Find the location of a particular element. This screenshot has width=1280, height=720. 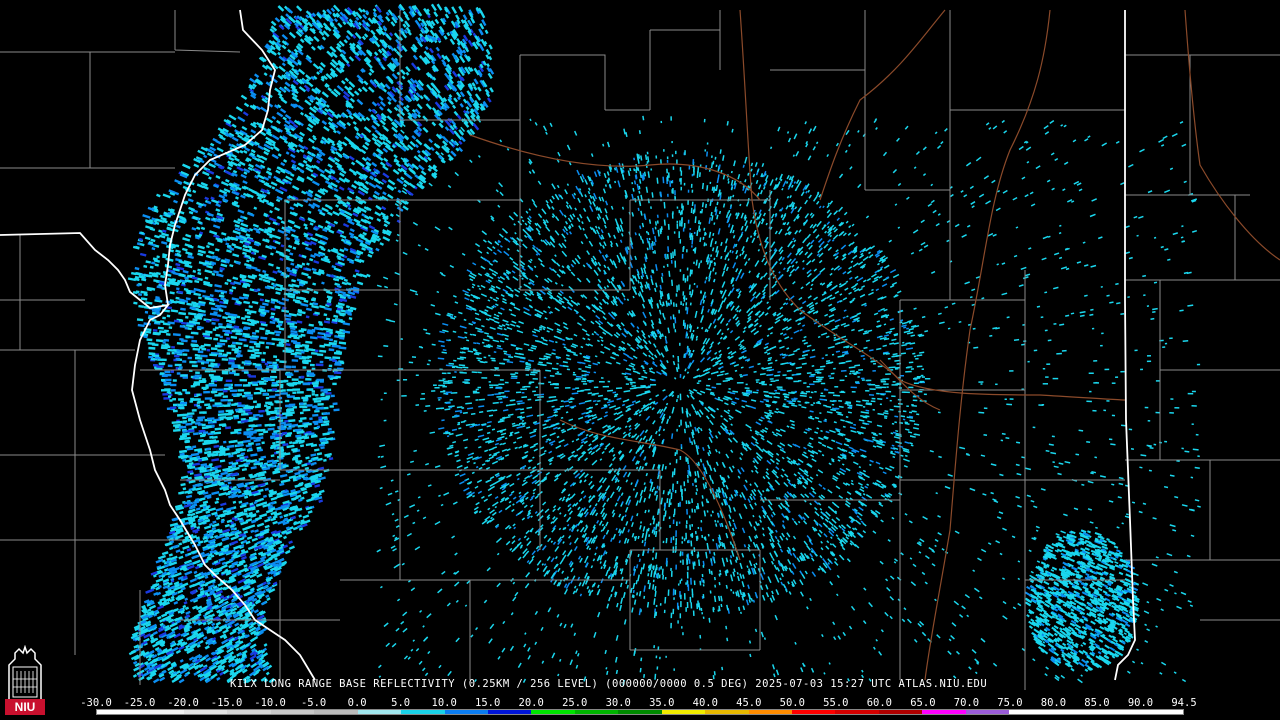

scale-tick-label: 5.0 is located at coordinates (401, 703).